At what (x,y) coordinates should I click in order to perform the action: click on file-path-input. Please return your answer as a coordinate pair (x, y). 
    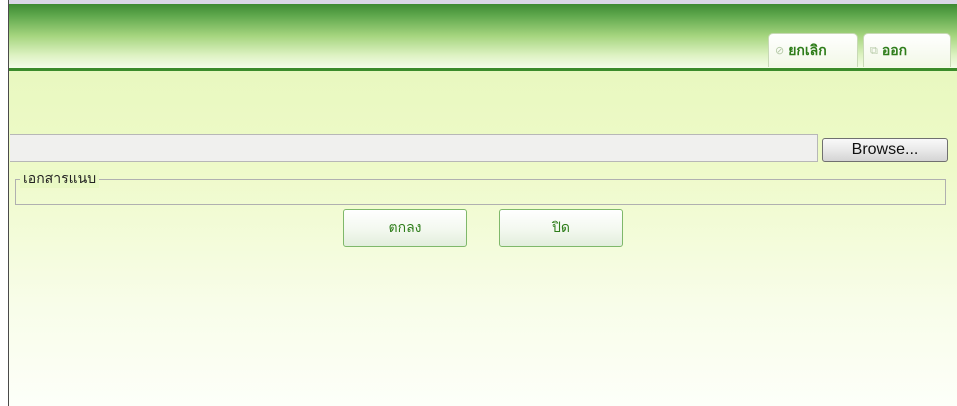
    Looking at the image, I should click on (414, 148).